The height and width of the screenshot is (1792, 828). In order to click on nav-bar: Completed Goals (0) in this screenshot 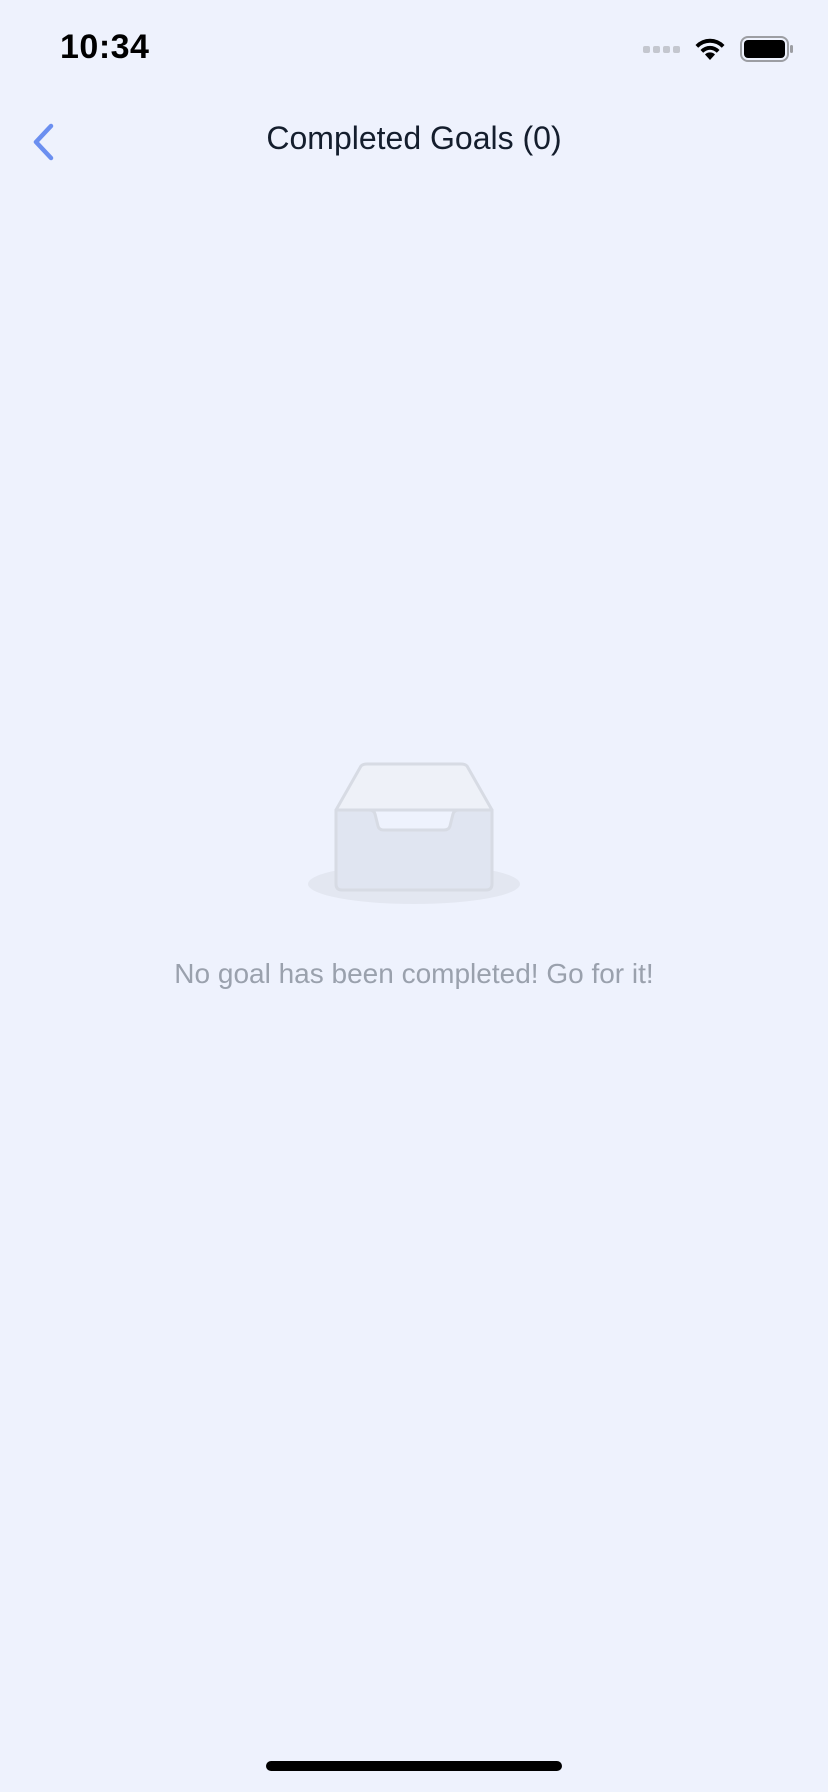, I will do `click(414, 141)`.